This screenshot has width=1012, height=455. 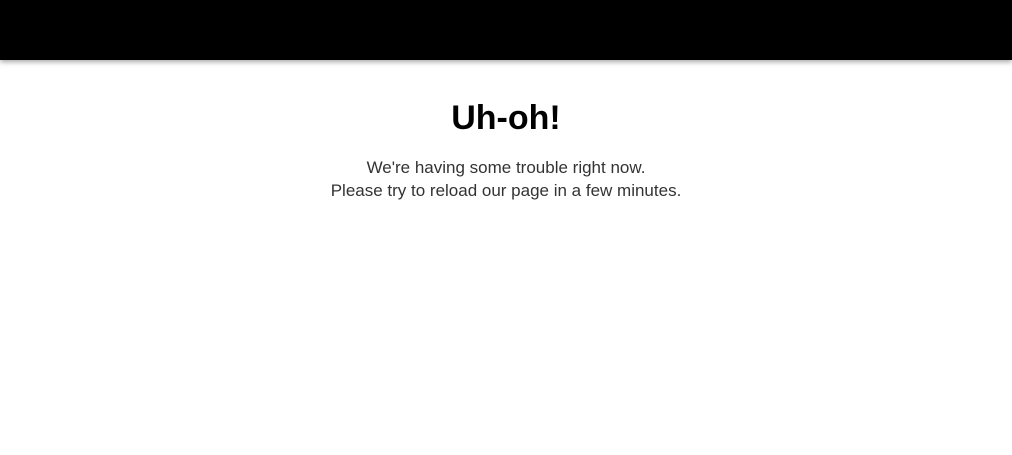 What do you see at coordinates (506, 167) in the screenshot?
I see `error-message-line-1: We're having some trouble right now.` at bounding box center [506, 167].